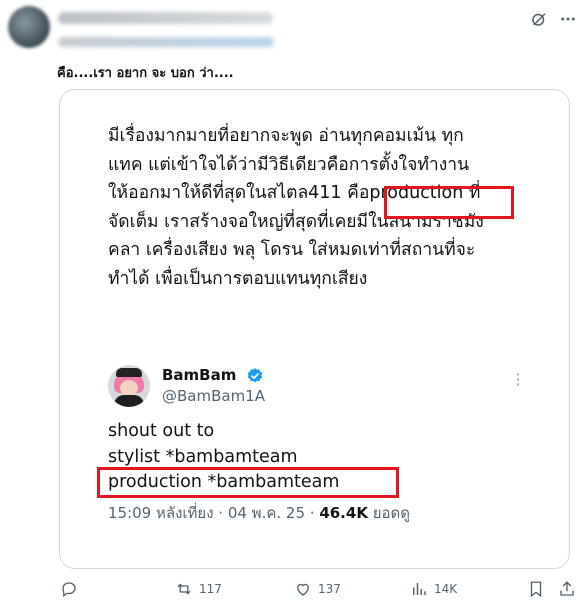 Image resolution: width=587 pixels, height=609 pixels. Describe the element at coordinates (199, 375) in the screenshot. I see `quote-author-name: BamBam` at that location.